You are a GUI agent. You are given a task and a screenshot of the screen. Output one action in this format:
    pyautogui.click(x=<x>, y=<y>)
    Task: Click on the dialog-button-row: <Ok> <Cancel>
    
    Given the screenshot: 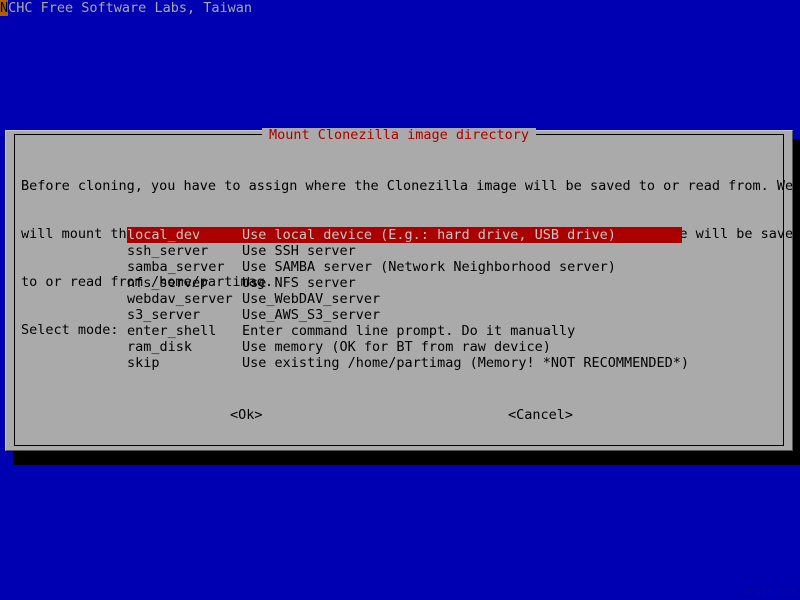 What is the action you would take?
    pyautogui.click(x=399, y=415)
    